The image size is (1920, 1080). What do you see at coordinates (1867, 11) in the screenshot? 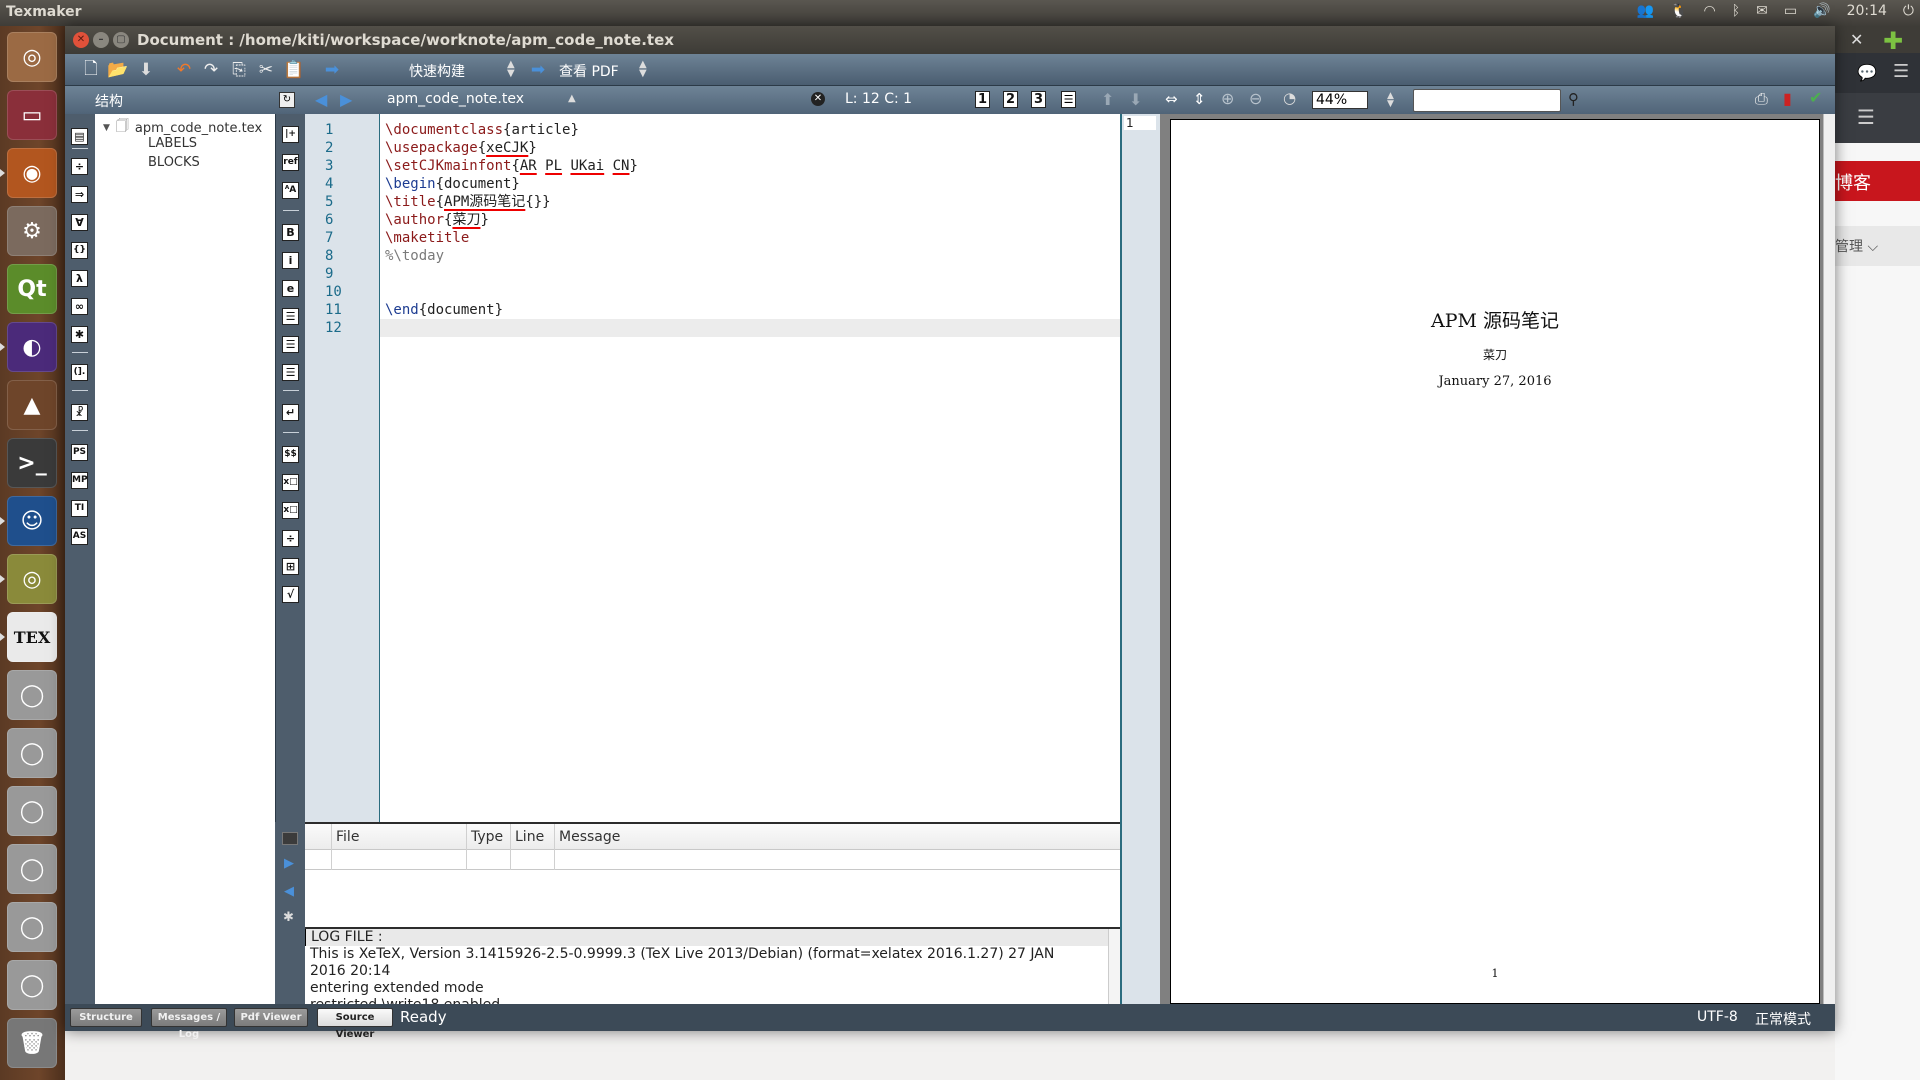
I see `clock: 20:14` at bounding box center [1867, 11].